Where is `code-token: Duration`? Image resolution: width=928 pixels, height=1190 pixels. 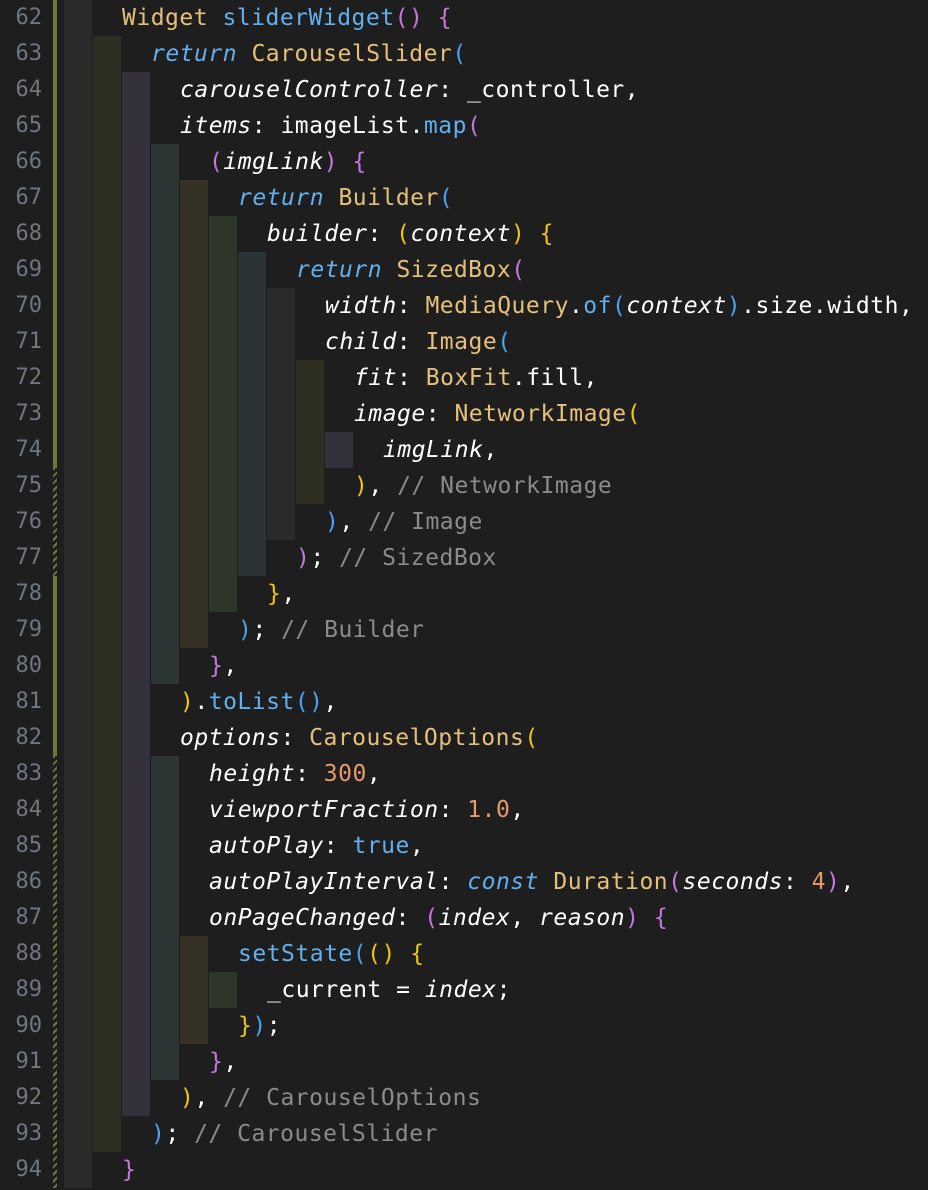
code-token: Duration is located at coordinates (611, 882).